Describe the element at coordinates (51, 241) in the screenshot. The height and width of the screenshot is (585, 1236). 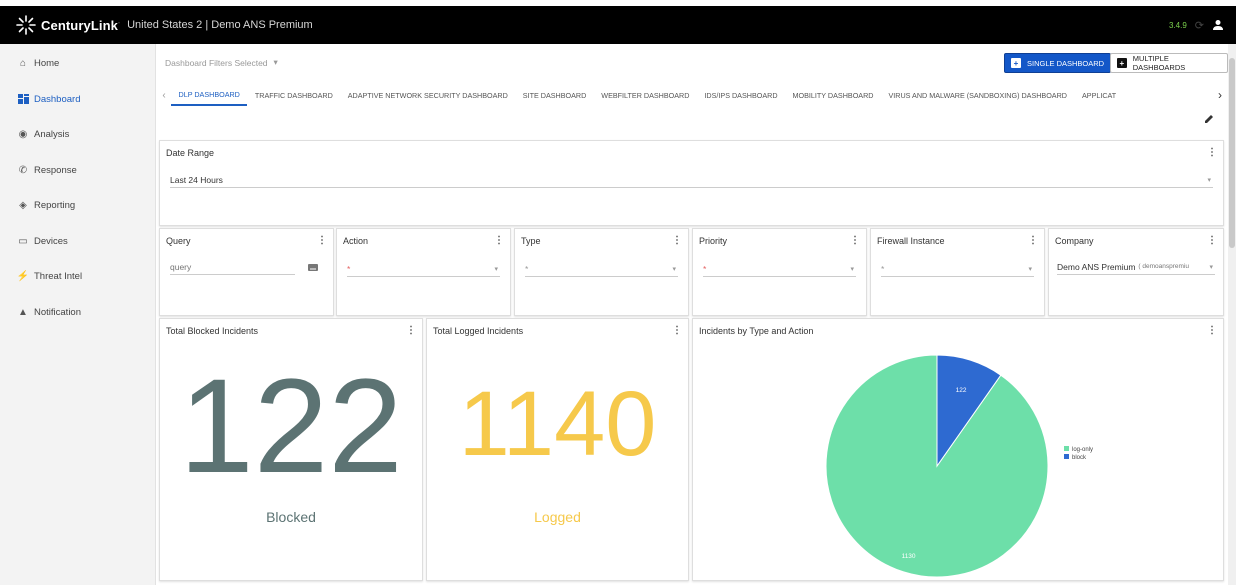
I see `sidebar-item-label: Devices` at that location.